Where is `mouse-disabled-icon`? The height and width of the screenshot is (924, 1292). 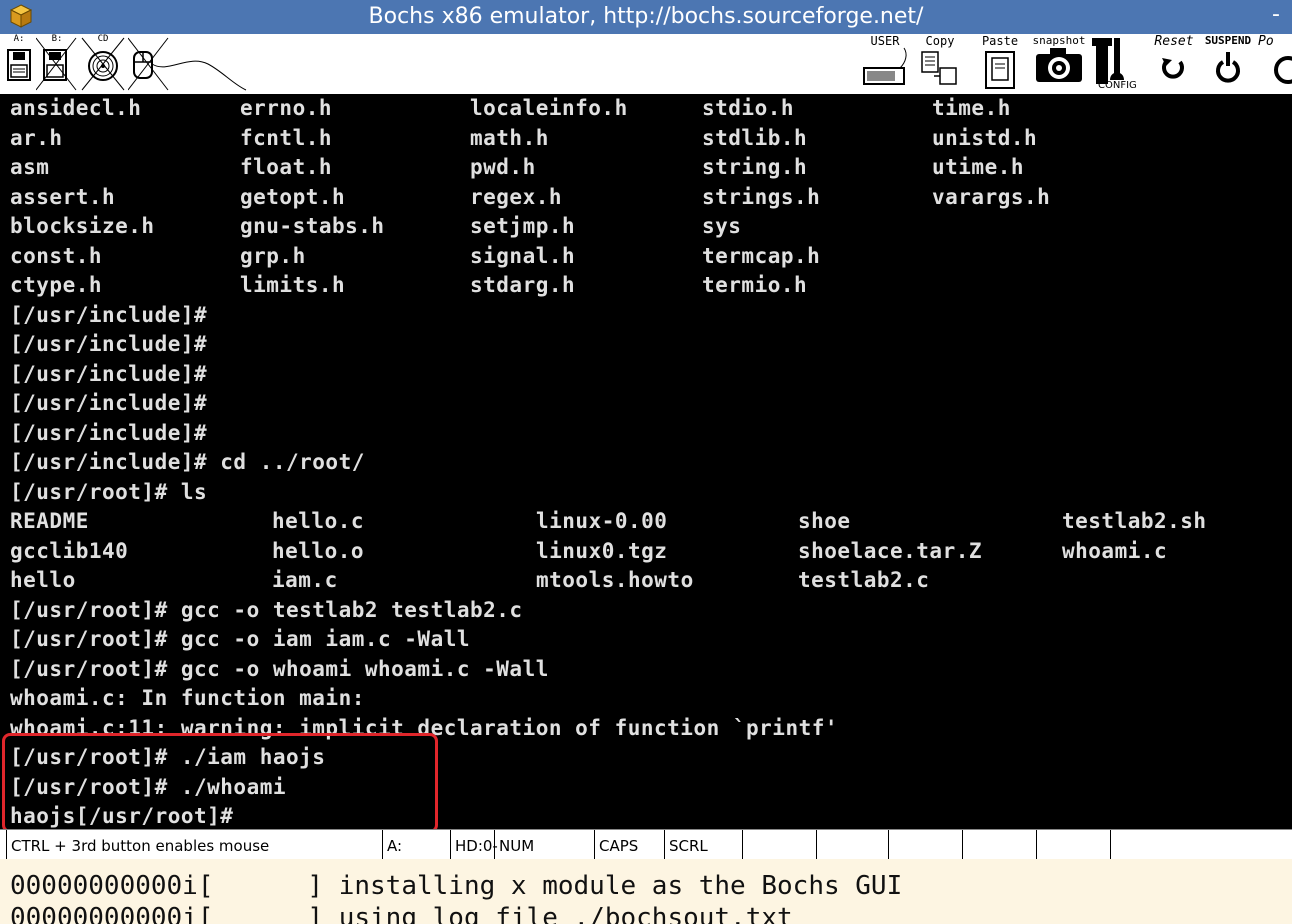 mouse-disabled-icon is located at coordinates (187, 64).